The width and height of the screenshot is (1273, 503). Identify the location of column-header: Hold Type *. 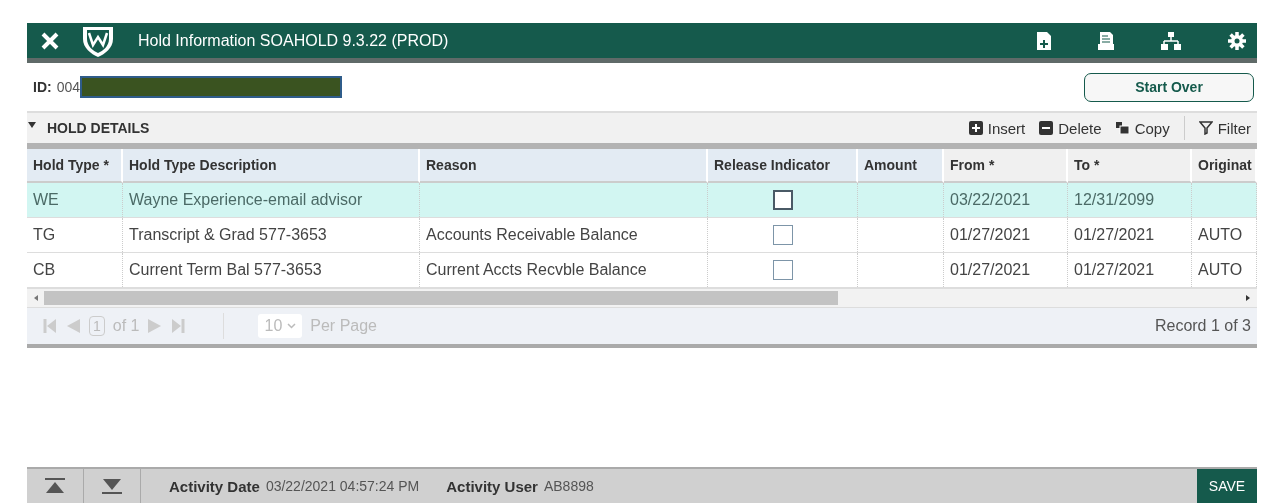
(75, 166).